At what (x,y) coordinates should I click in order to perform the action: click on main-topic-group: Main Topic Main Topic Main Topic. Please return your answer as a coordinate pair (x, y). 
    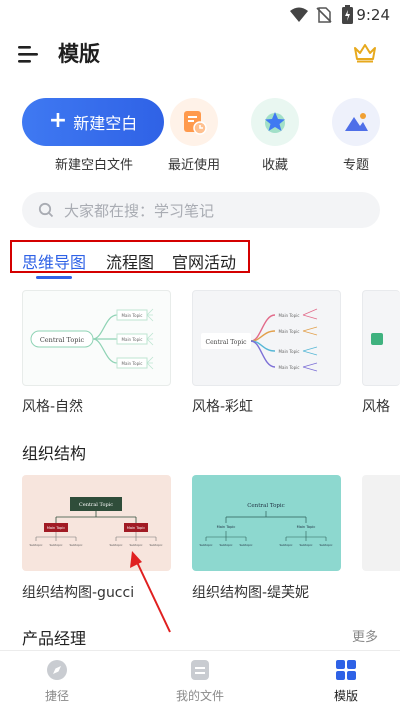
    Looking at the image, I should click on (132, 339).